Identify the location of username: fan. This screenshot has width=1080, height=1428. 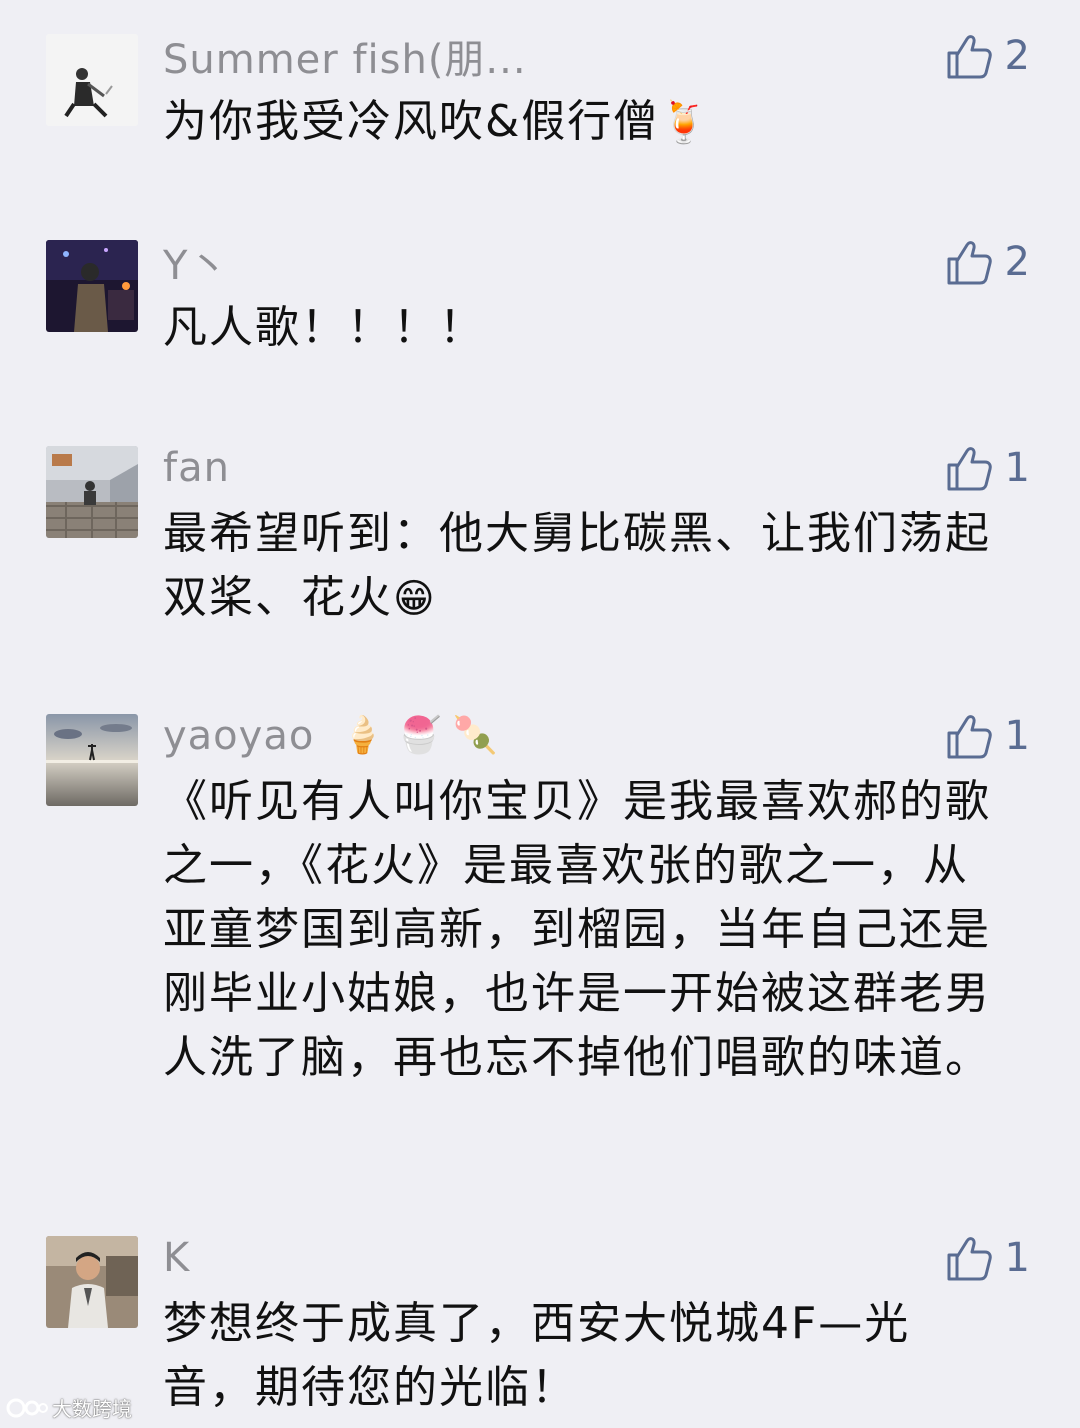
(196, 468).